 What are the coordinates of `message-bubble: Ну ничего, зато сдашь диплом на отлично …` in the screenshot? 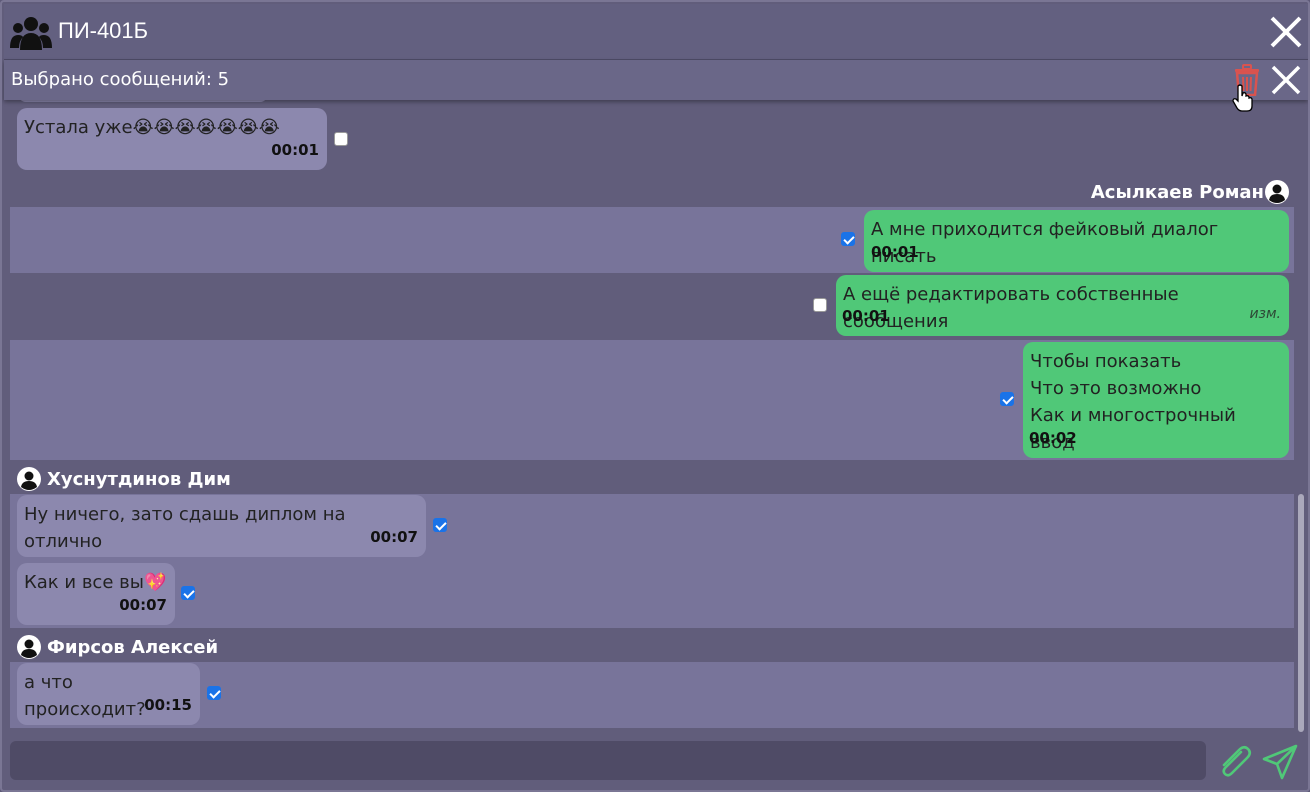 It's located at (221, 526).